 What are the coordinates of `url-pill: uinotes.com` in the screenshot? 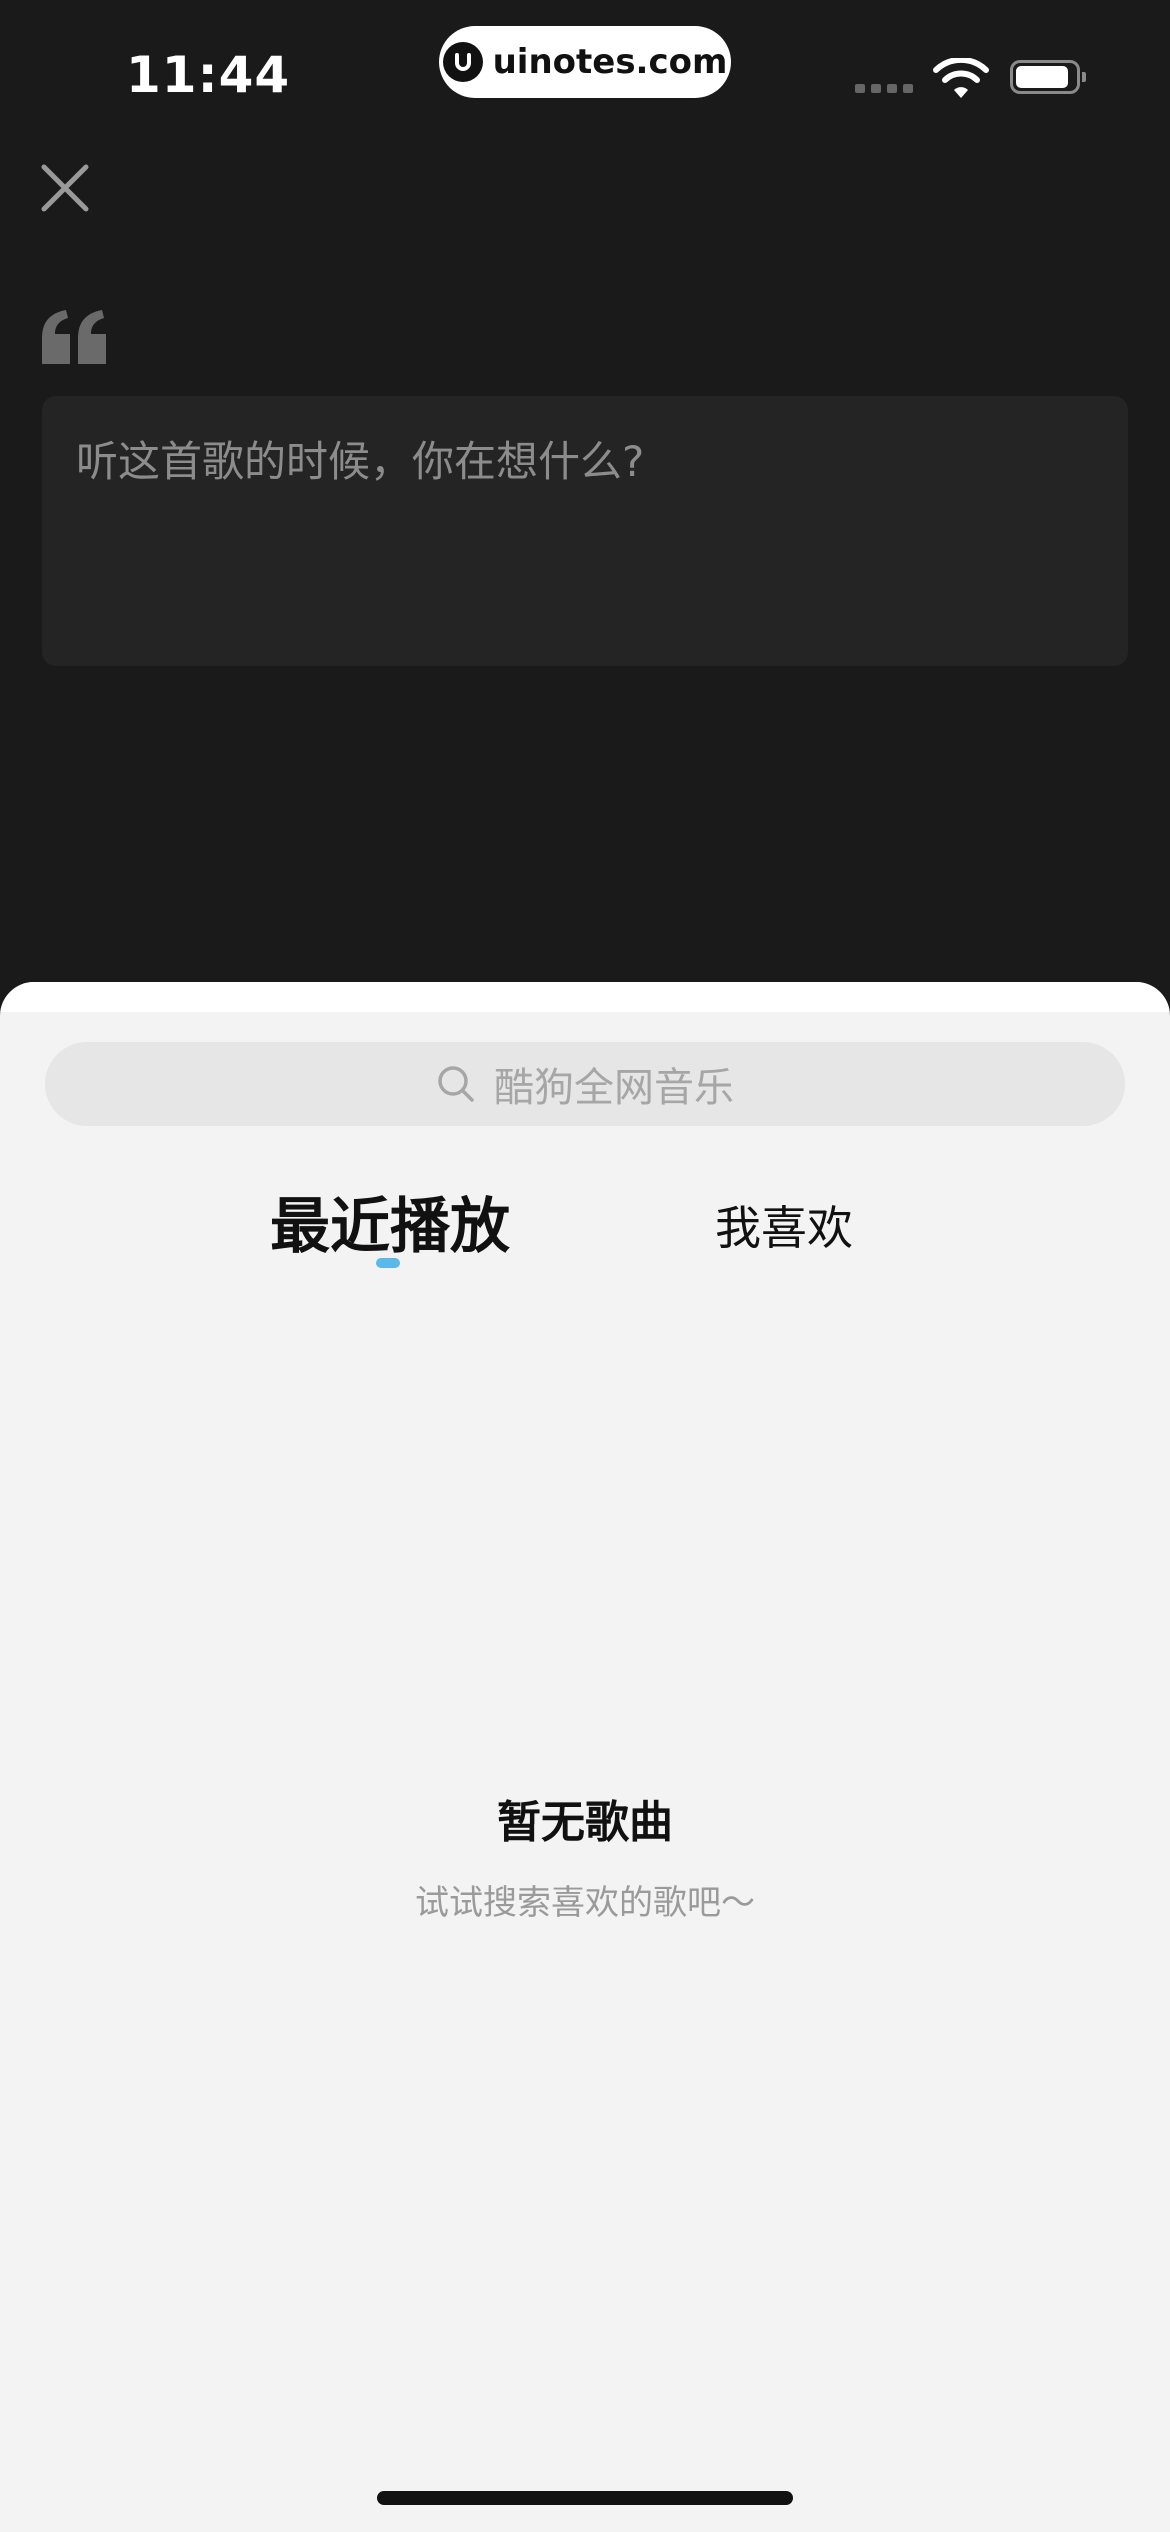 It's located at (585, 62).